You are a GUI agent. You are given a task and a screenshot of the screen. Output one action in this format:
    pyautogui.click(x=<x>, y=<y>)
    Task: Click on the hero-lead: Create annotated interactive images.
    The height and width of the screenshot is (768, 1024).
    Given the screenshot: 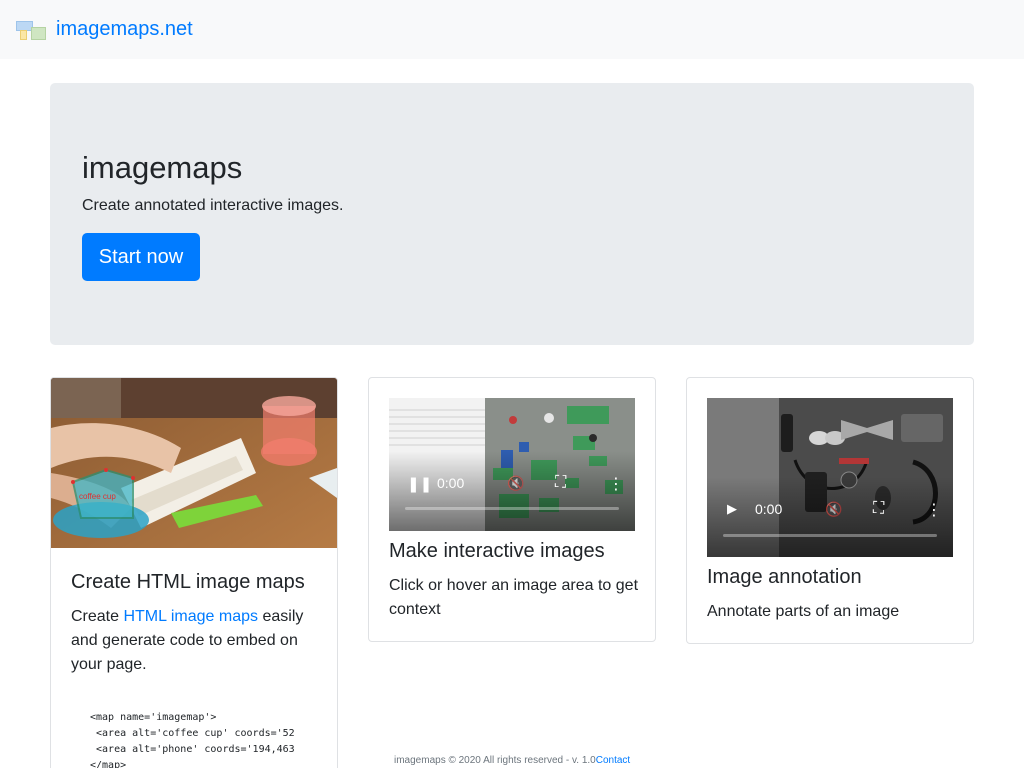 What is the action you would take?
    pyautogui.click(x=213, y=205)
    